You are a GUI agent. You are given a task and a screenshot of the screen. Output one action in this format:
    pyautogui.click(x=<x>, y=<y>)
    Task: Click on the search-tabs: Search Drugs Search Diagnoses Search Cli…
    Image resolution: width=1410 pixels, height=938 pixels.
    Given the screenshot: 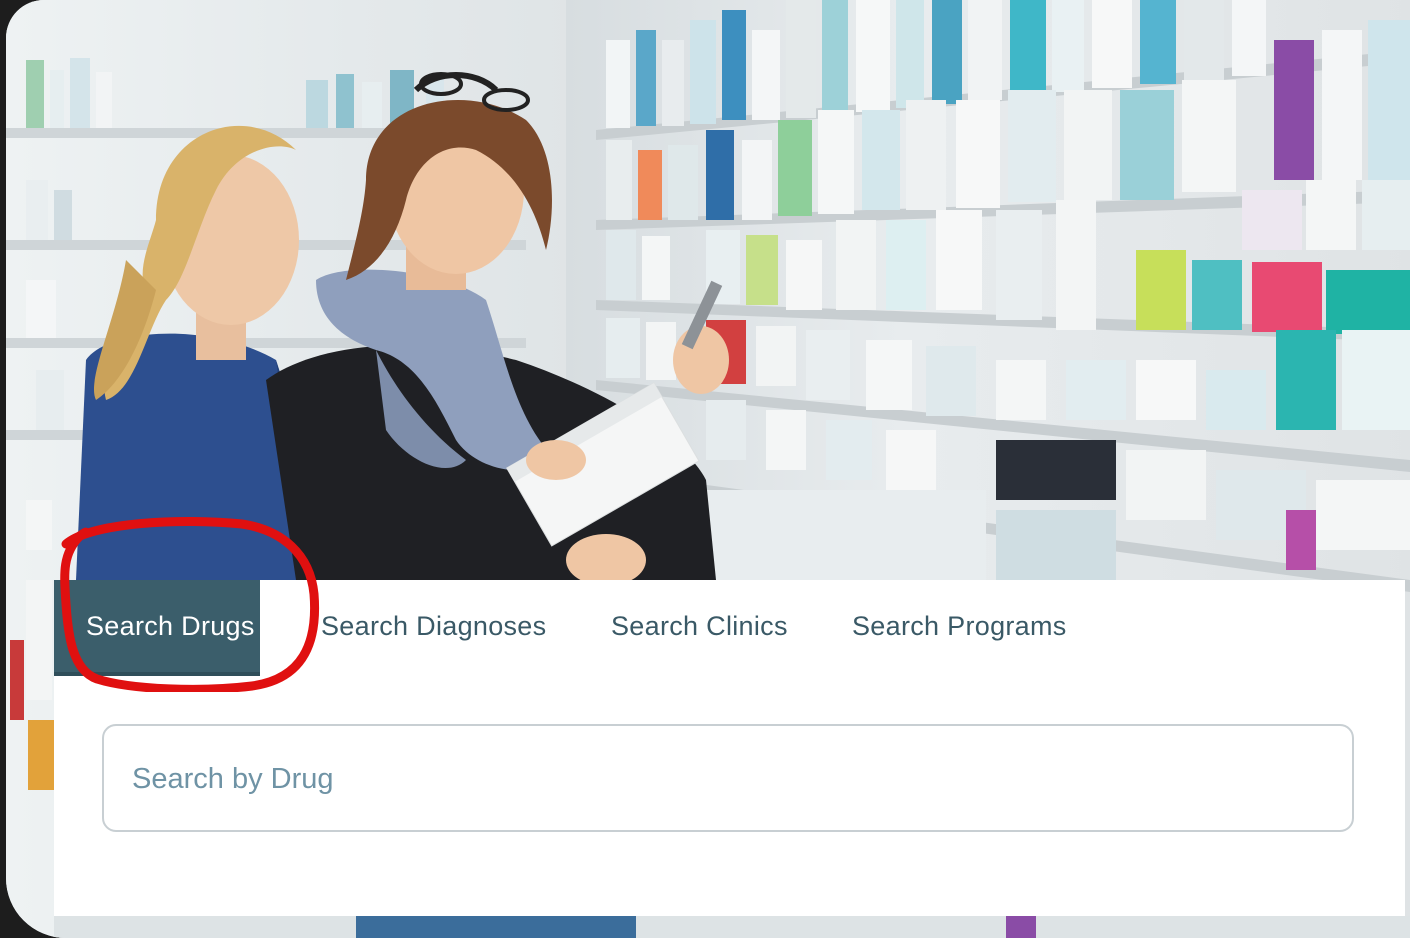 What is the action you would take?
    pyautogui.click(x=729, y=628)
    